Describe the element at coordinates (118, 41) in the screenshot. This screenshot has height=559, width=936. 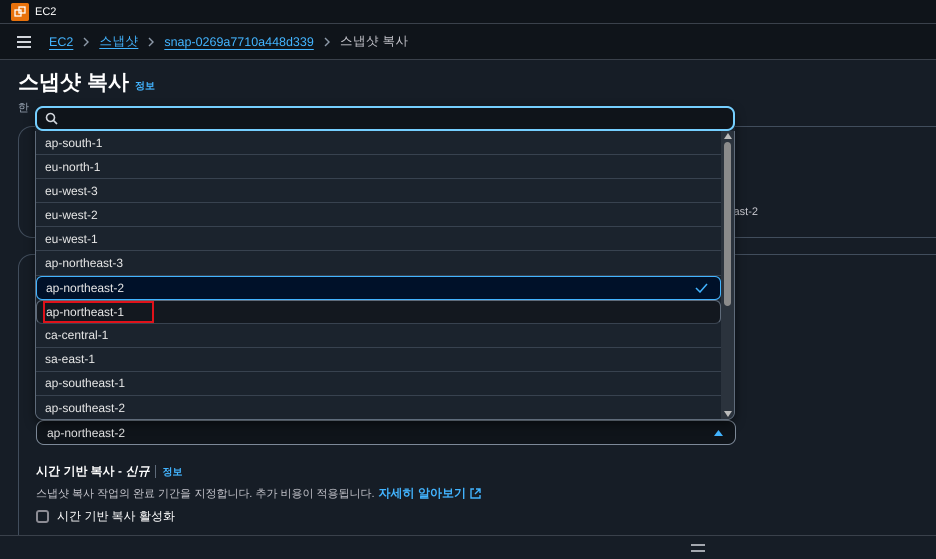
I see `breadcrumb-link: 스냅샷` at that location.